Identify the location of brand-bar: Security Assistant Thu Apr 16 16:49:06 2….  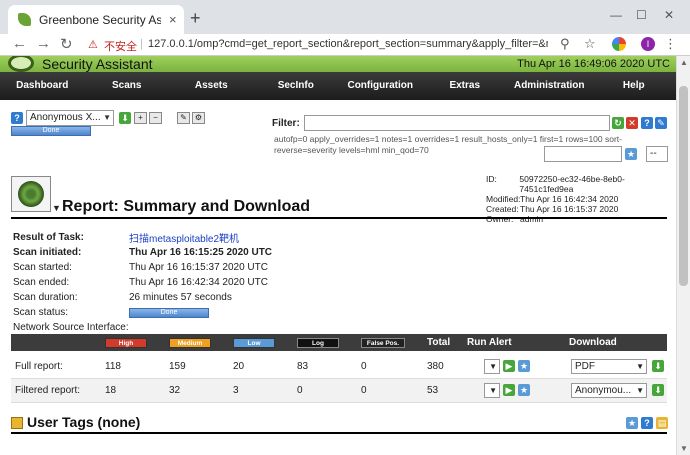
(338, 64).